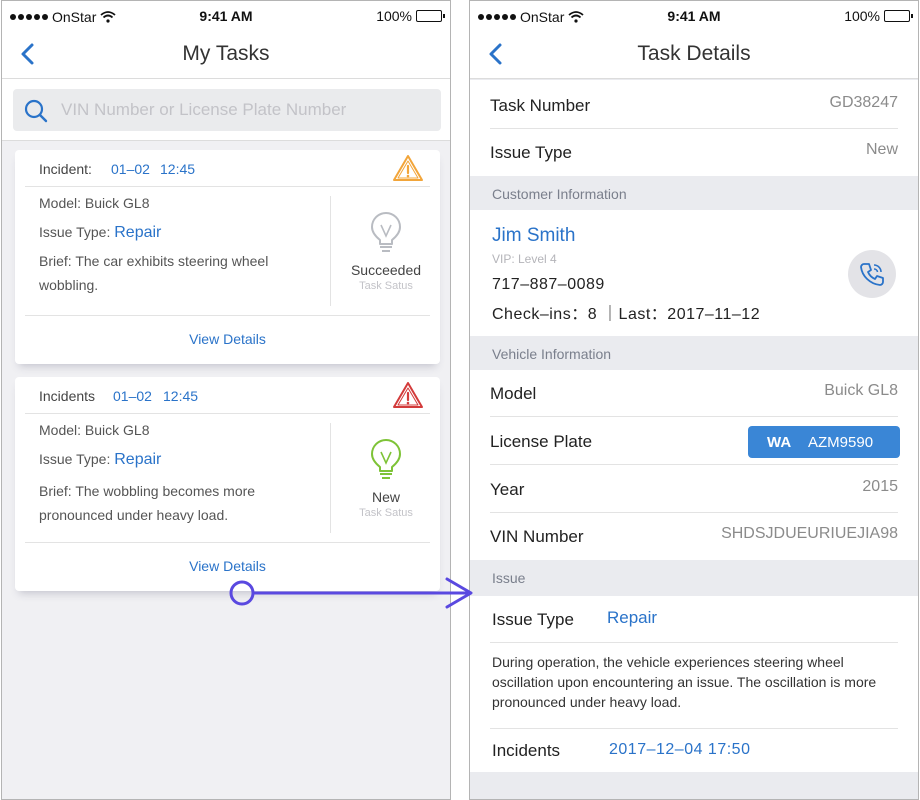 The width and height of the screenshot is (920, 800). What do you see at coordinates (694, 105) in the screenshot?
I see `task-number-row: Task Number GD38247` at bounding box center [694, 105].